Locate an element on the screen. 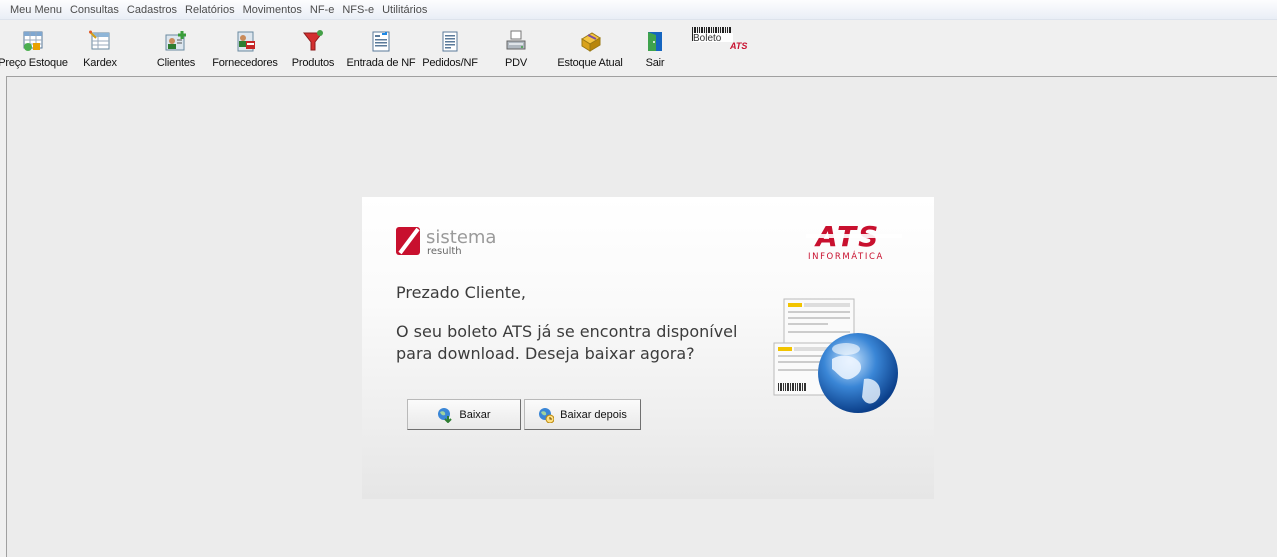 The height and width of the screenshot is (557, 1277). menu-nfse: NFS-e is located at coordinates (358, 10).